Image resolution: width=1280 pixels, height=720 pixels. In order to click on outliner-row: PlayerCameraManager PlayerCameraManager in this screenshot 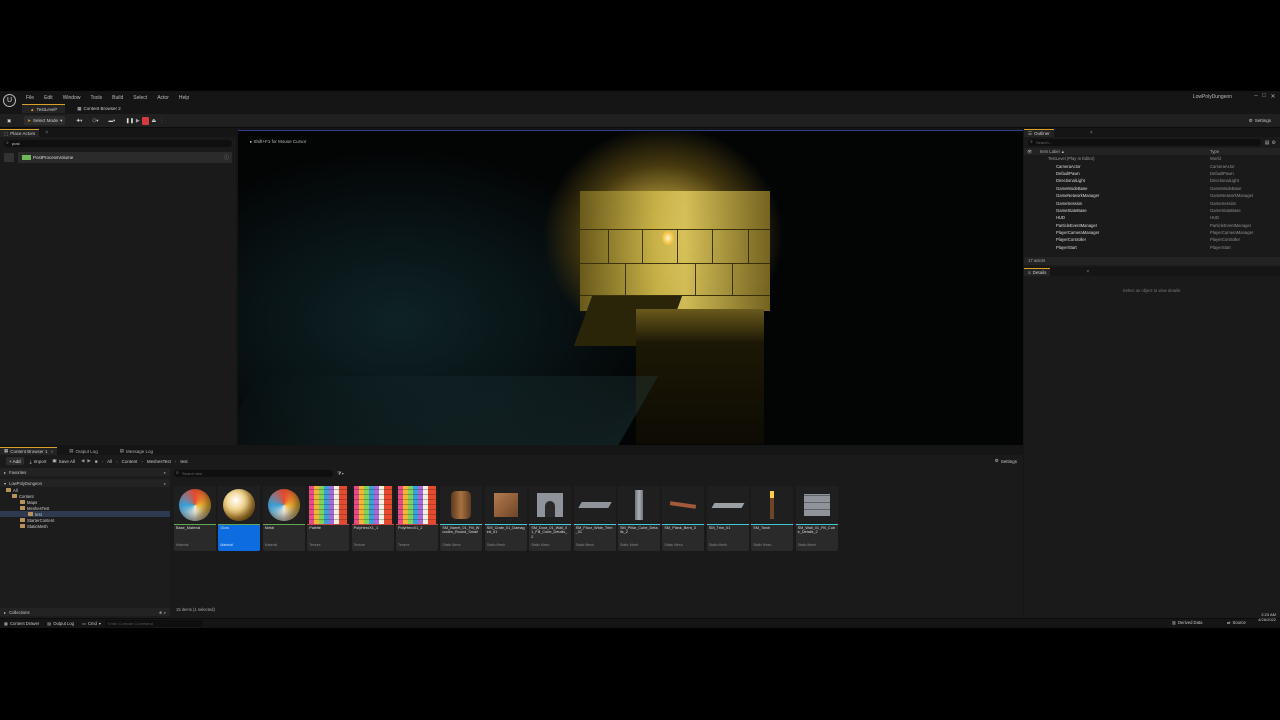, I will do `click(1152, 232)`.